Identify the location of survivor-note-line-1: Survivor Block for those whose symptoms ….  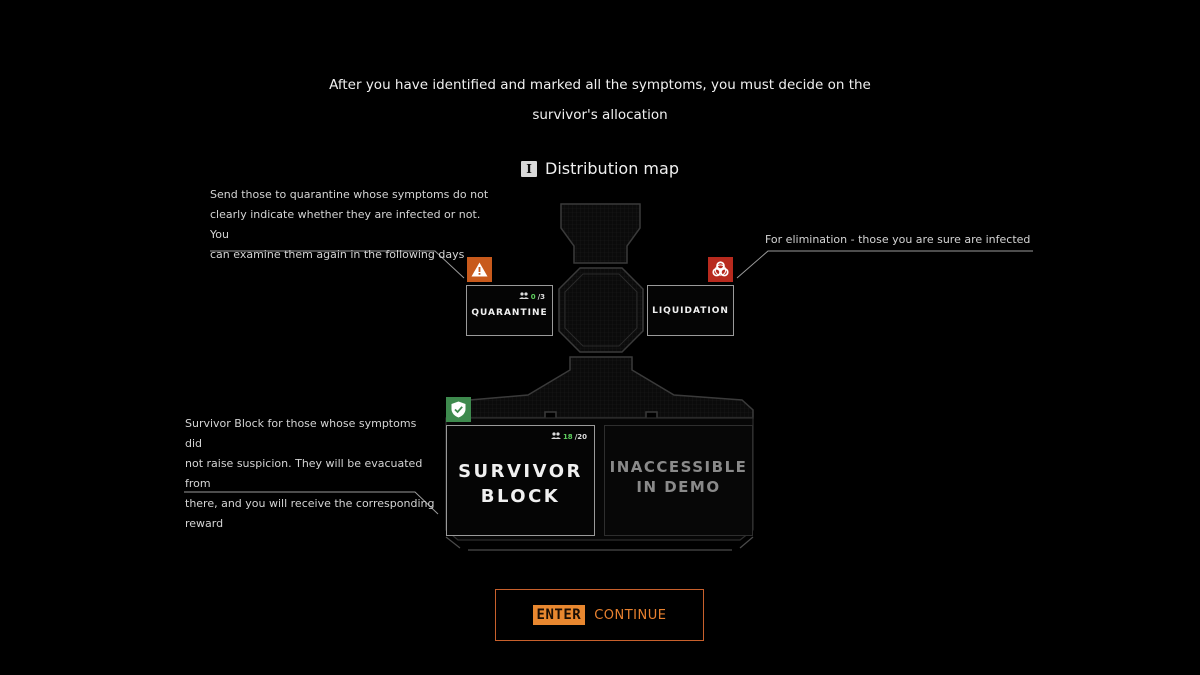
(301, 433).